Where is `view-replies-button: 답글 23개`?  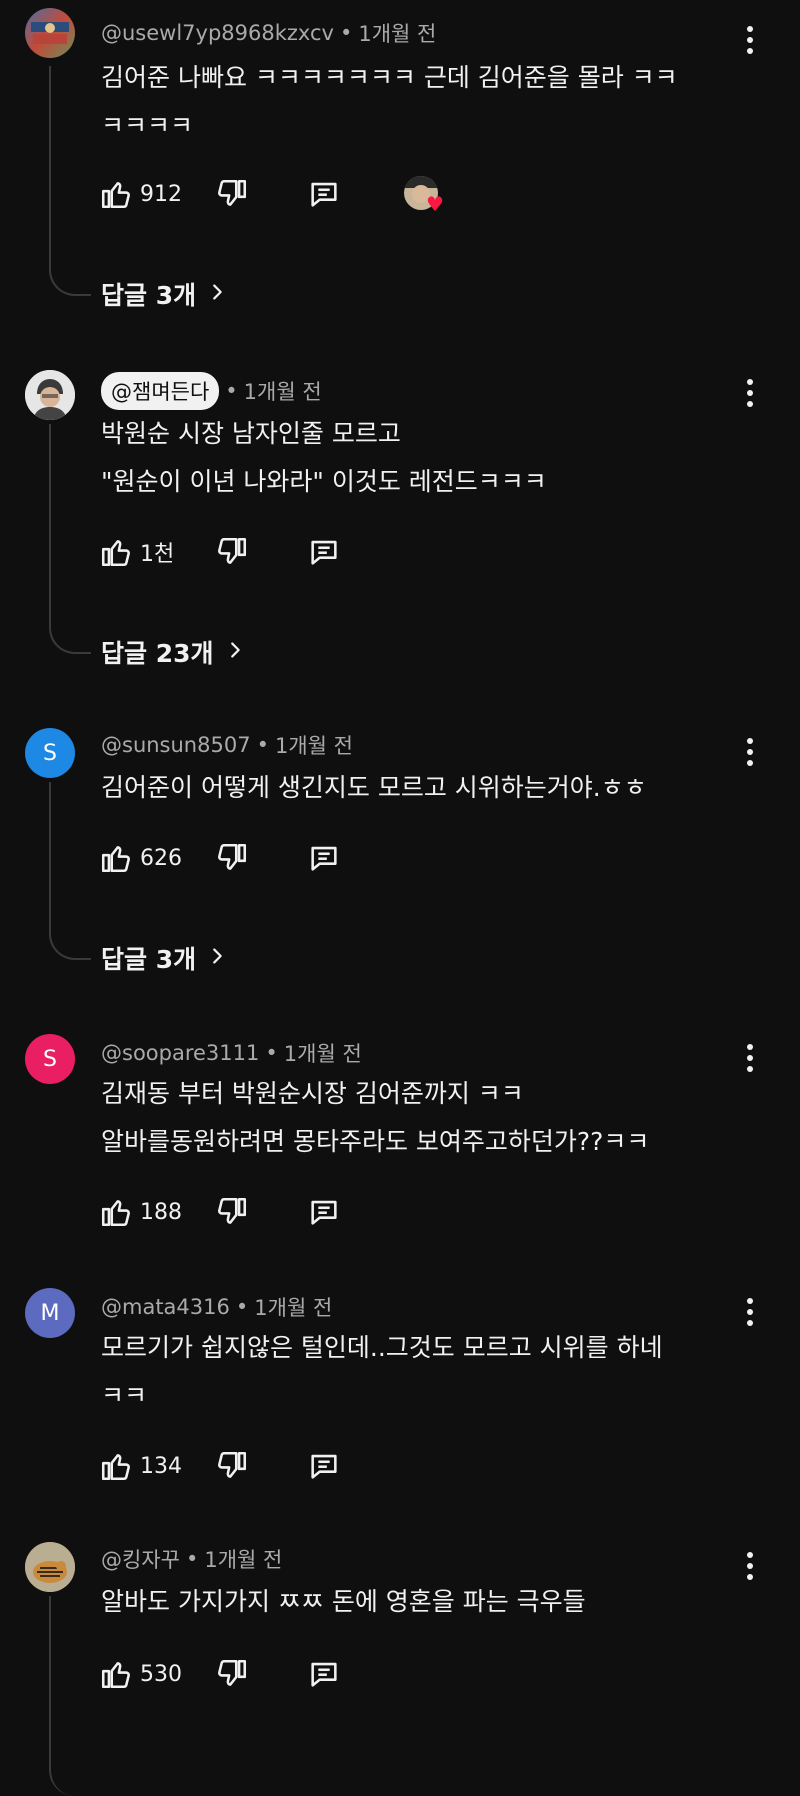
view-replies-button: 답글 23개 is located at coordinates (173, 652).